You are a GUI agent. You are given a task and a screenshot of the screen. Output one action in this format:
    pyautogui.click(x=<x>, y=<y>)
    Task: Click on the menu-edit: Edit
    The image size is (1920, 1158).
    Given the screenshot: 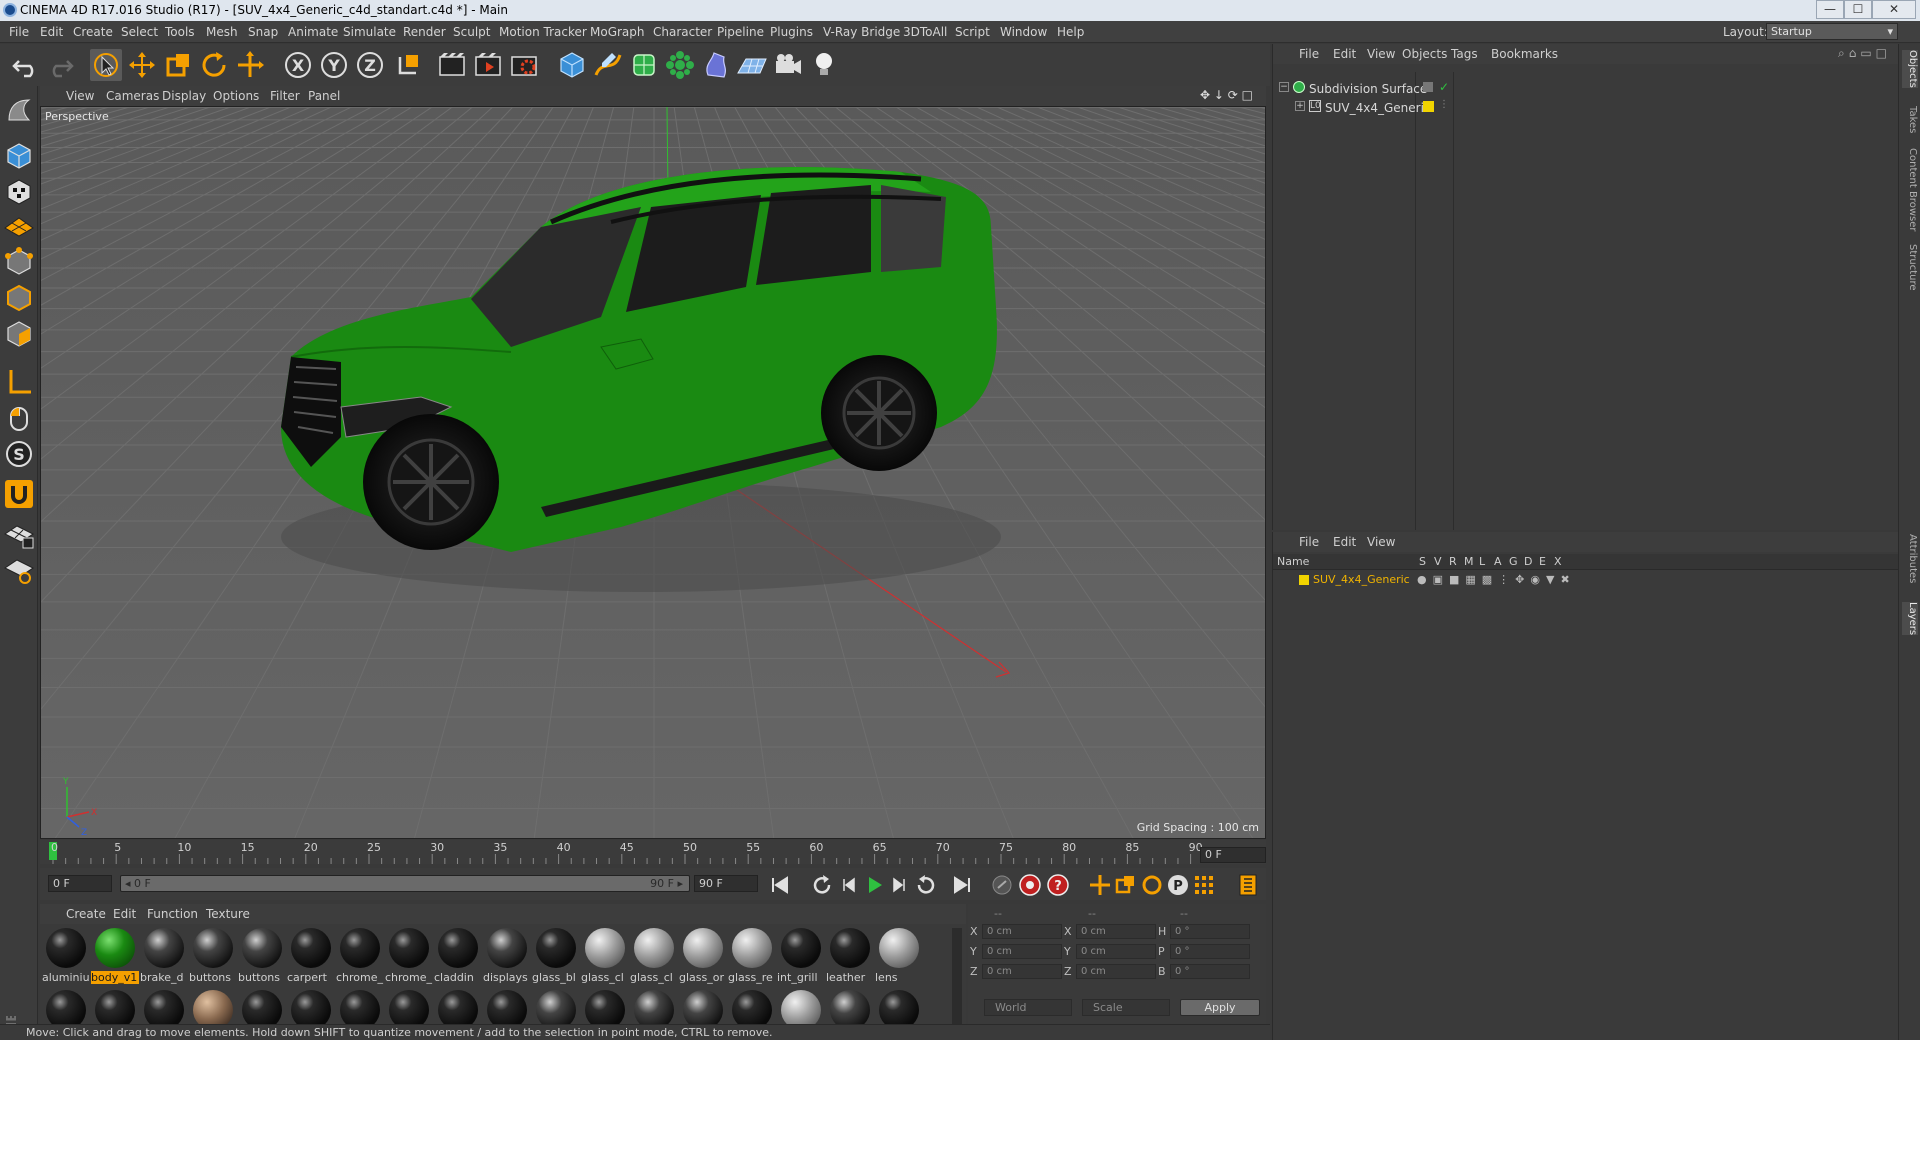 What is the action you would take?
    pyautogui.click(x=51, y=32)
    